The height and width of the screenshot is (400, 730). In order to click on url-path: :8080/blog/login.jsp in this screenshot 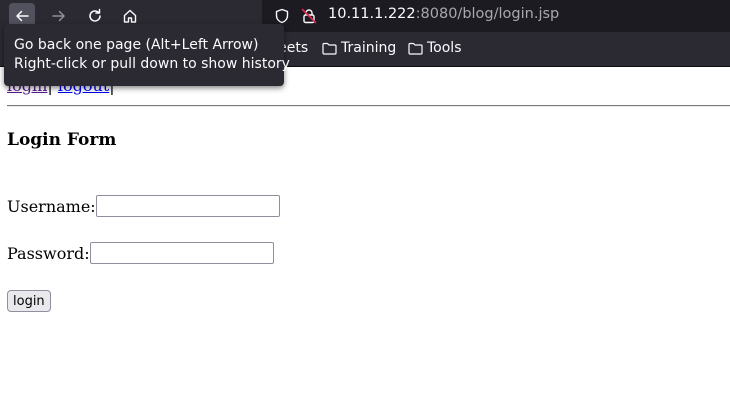, I will do `click(487, 14)`.